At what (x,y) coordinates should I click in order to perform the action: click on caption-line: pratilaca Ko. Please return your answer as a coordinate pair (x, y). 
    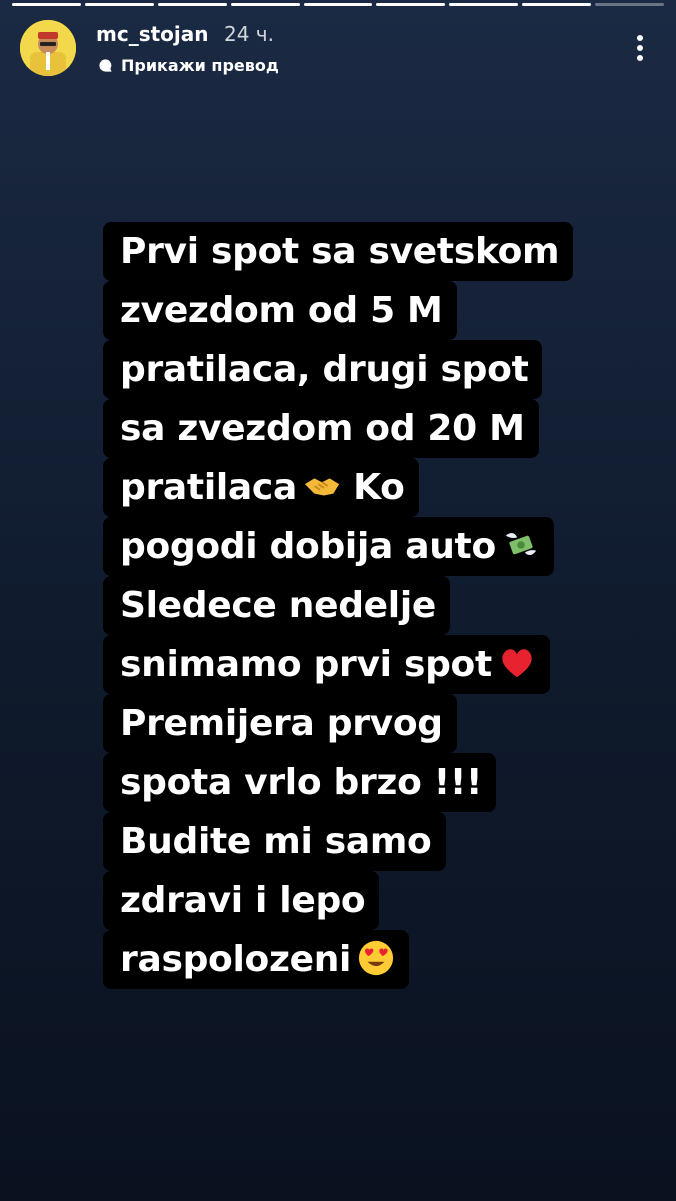
    Looking at the image, I should click on (358, 487).